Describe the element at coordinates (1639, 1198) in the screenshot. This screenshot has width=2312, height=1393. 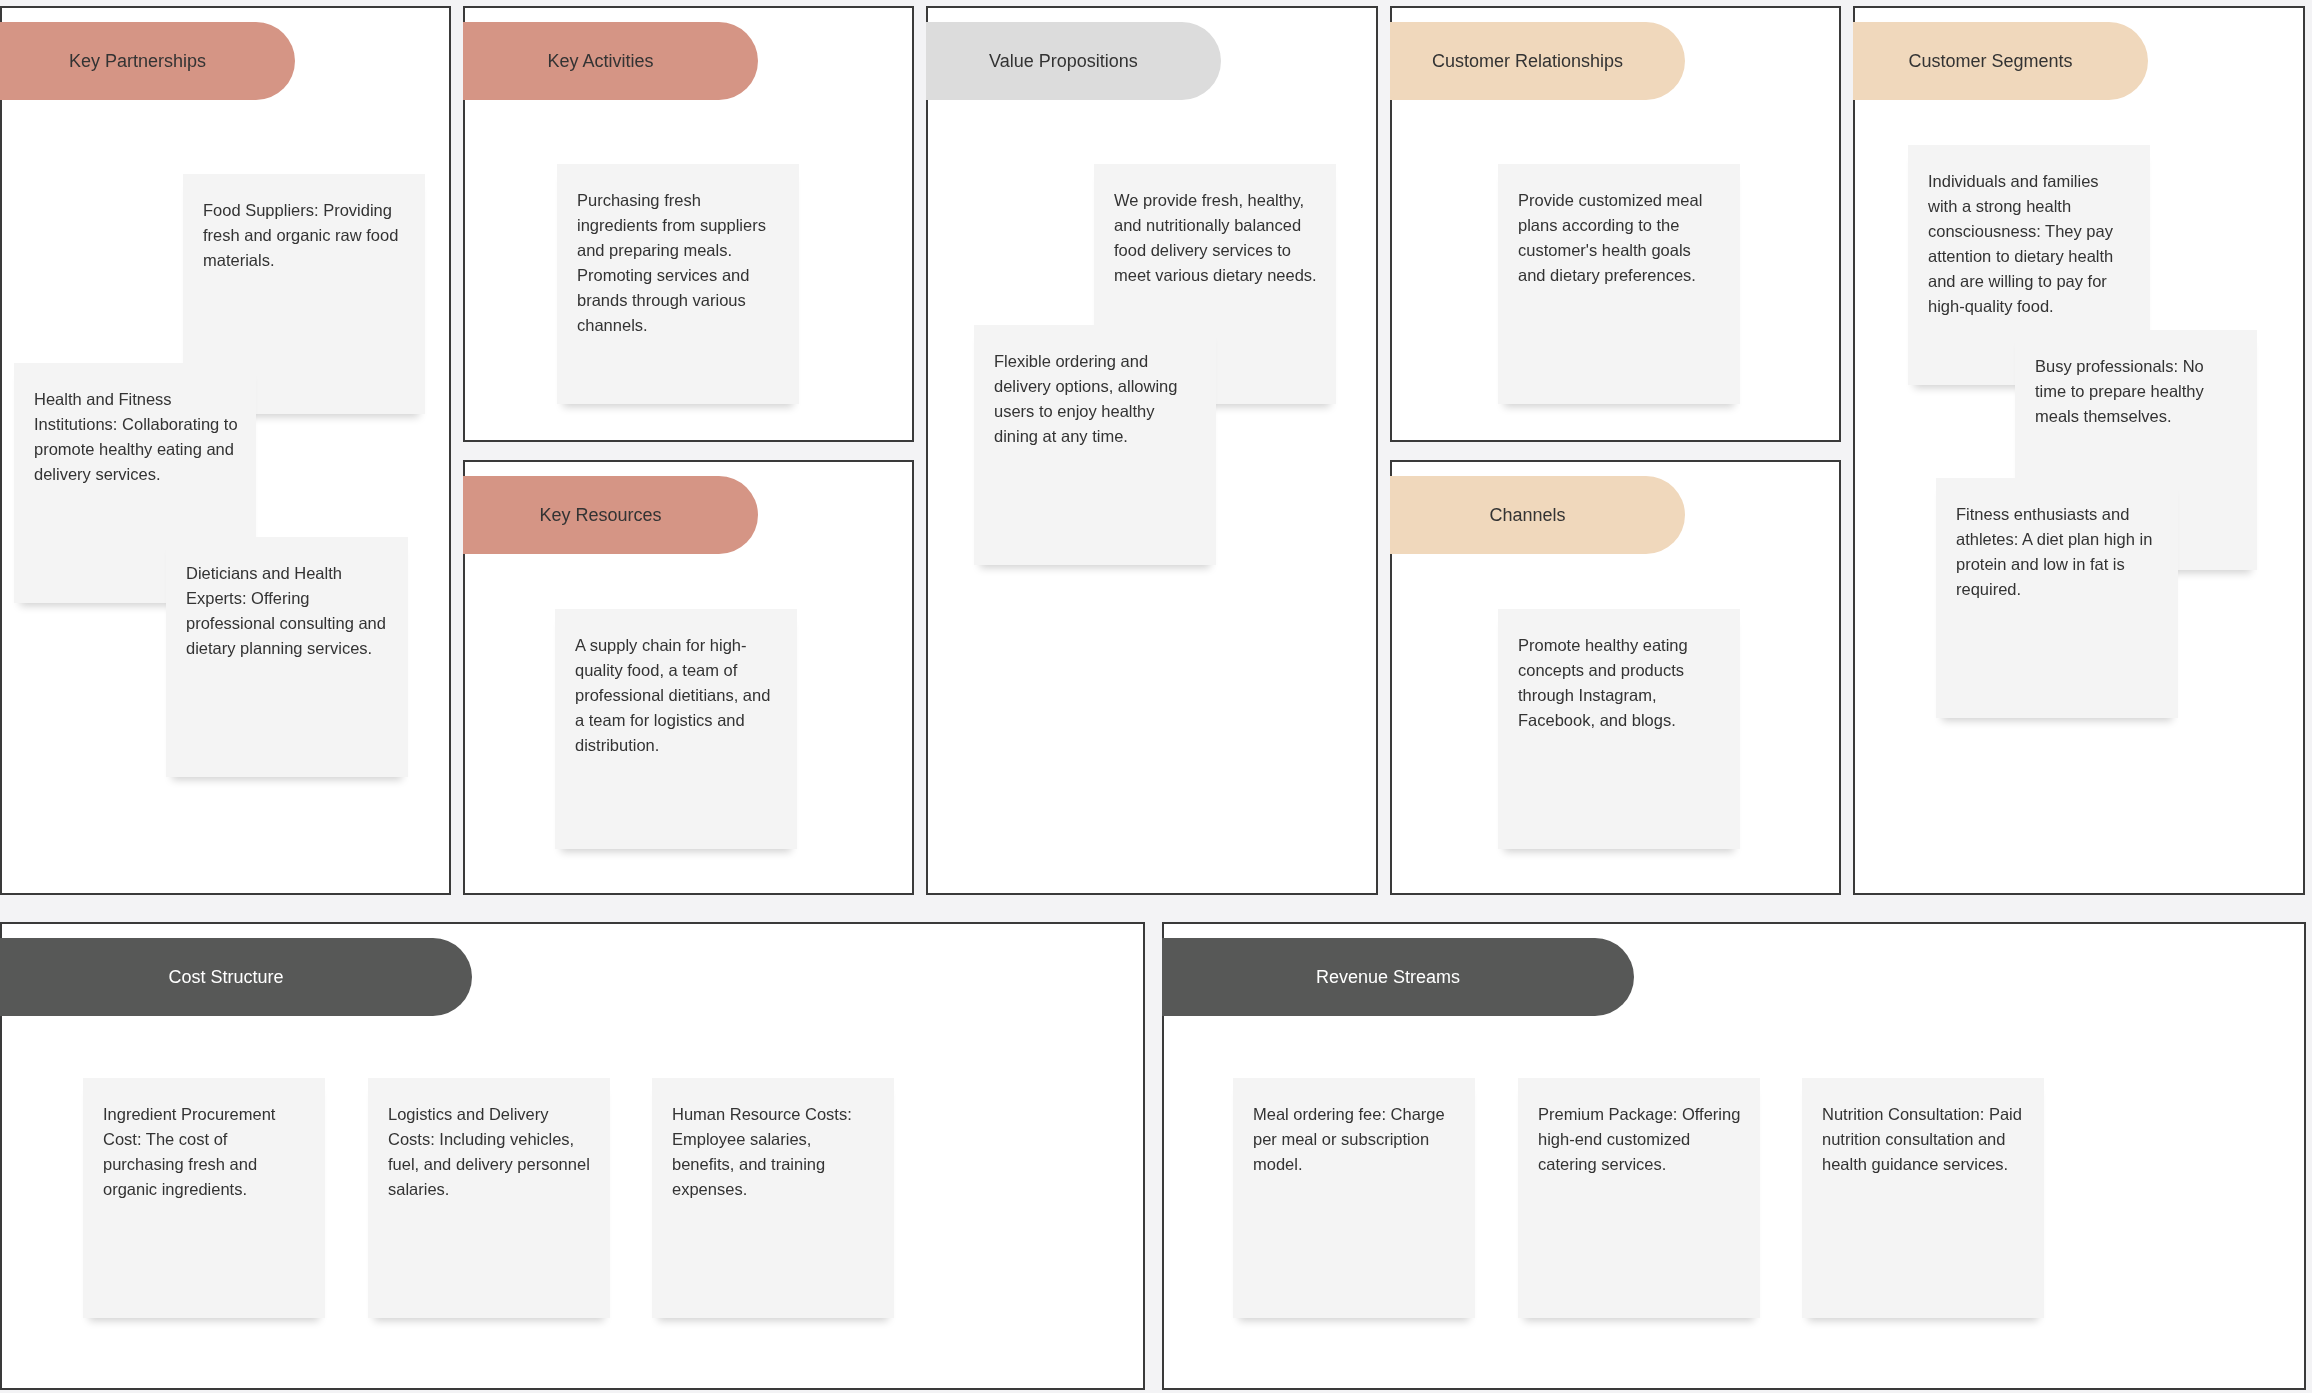
I see `sticky-note: Premium Package: Offering high-end customized catering services.` at that location.